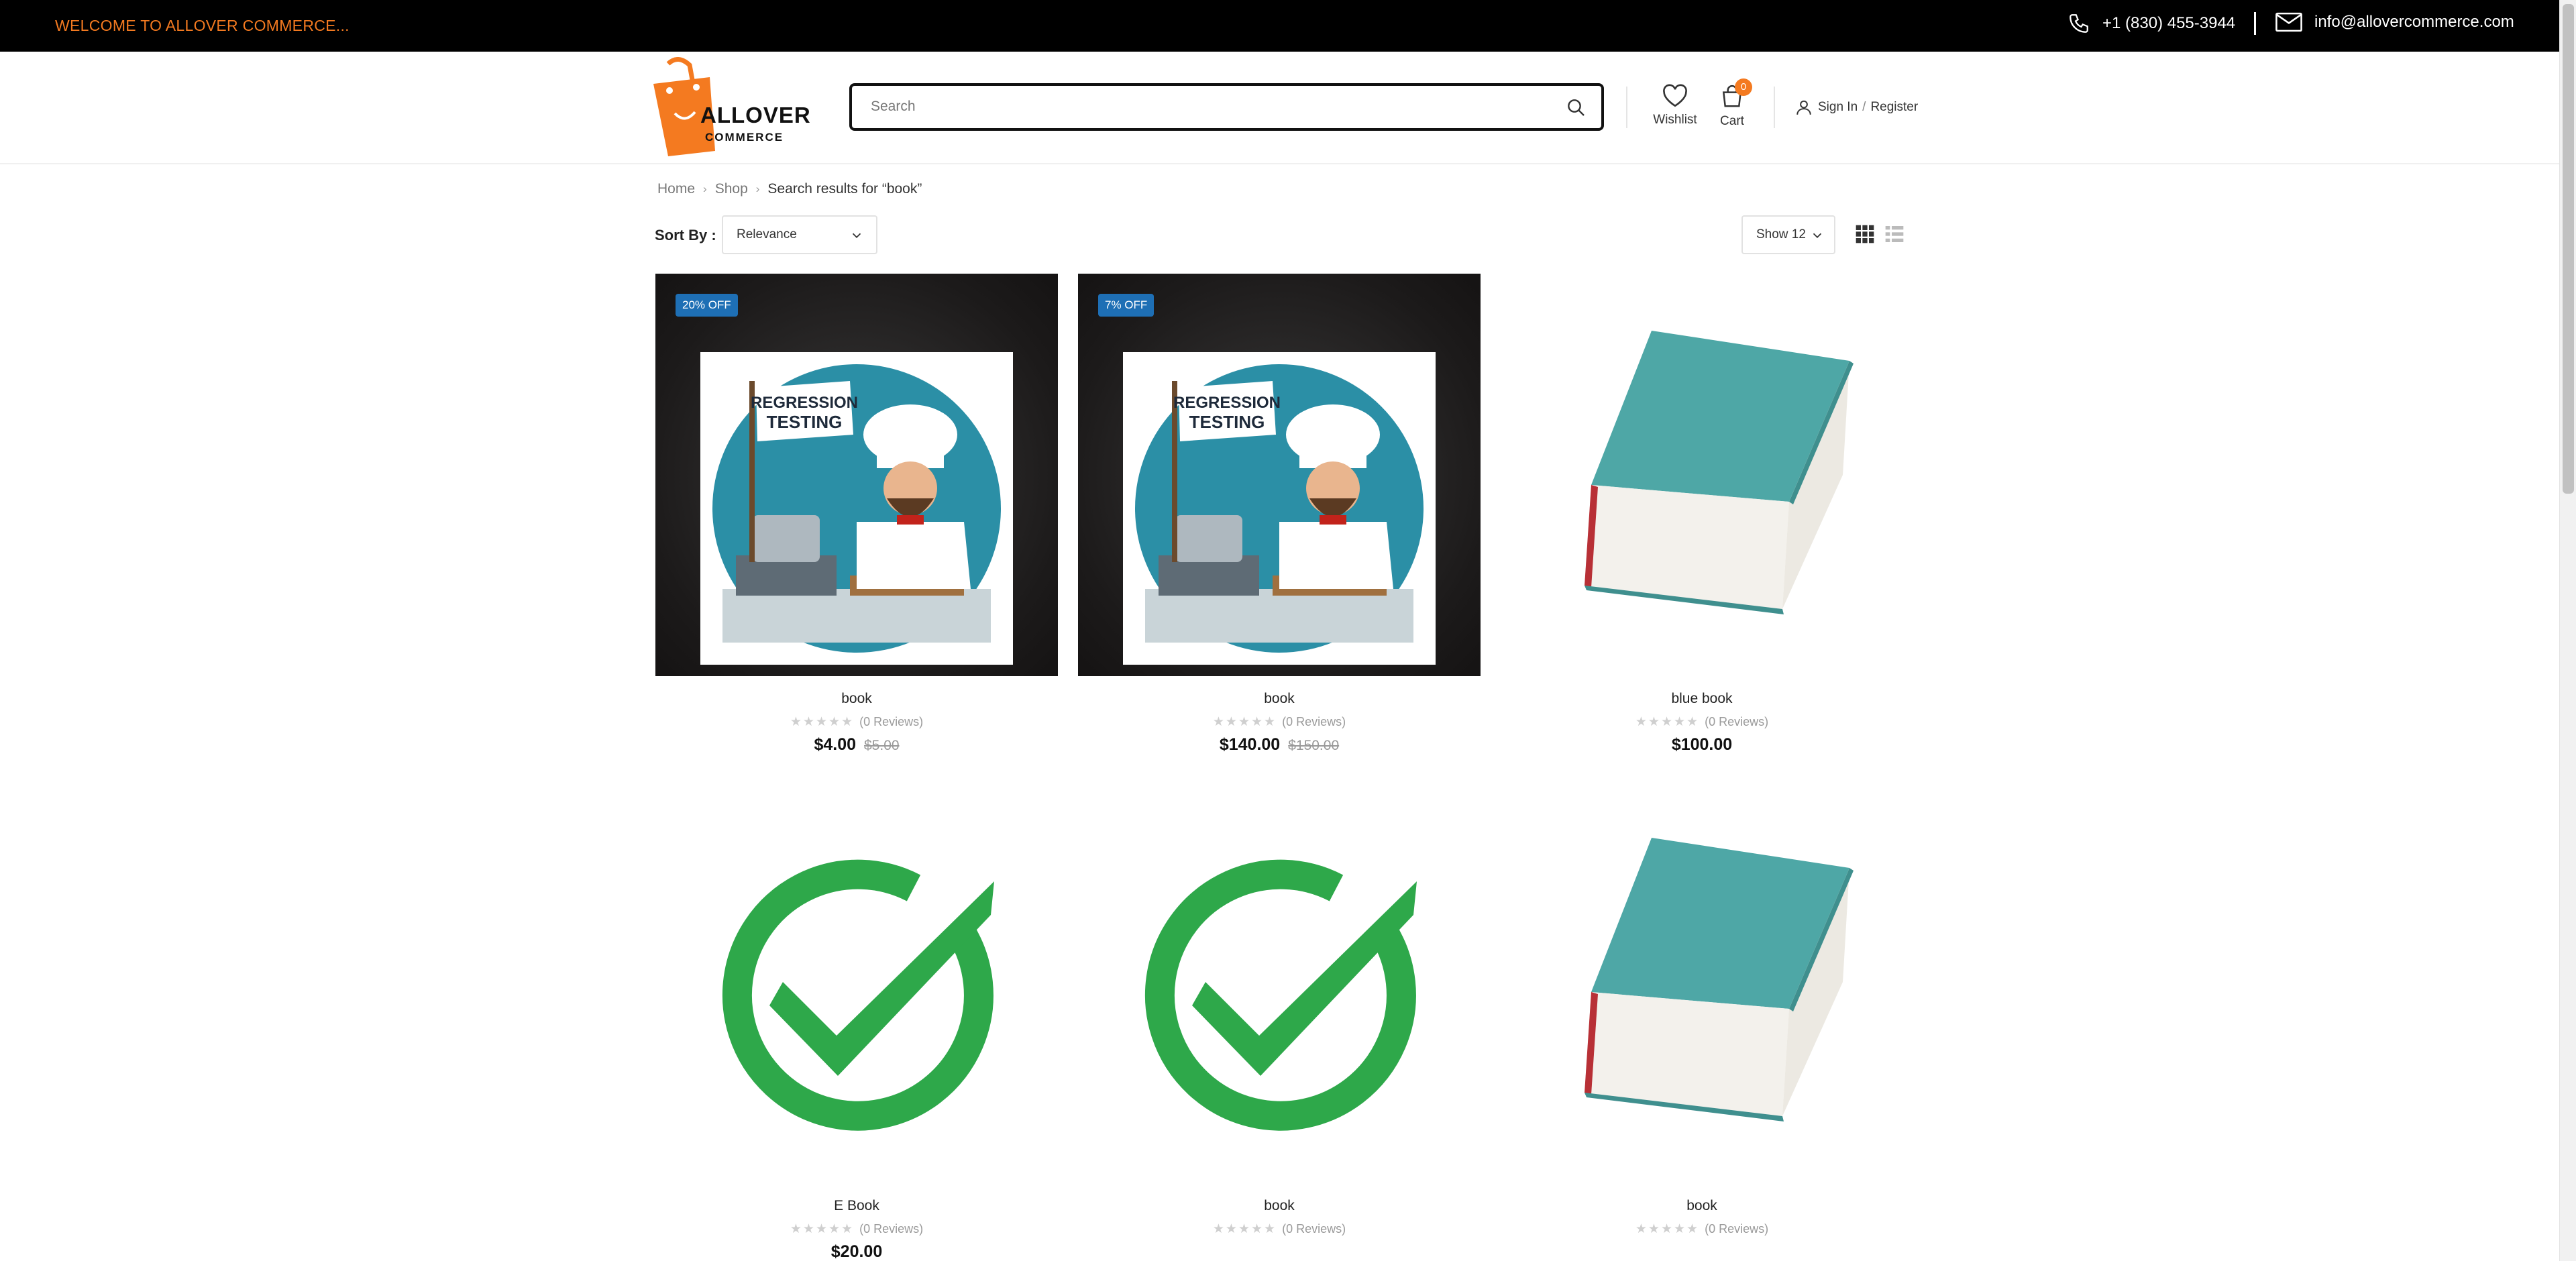 The height and width of the screenshot is (1261, 2576). I want to click on breadcrumb: Home › Shop › Search results for “book”, so click(789, 189).